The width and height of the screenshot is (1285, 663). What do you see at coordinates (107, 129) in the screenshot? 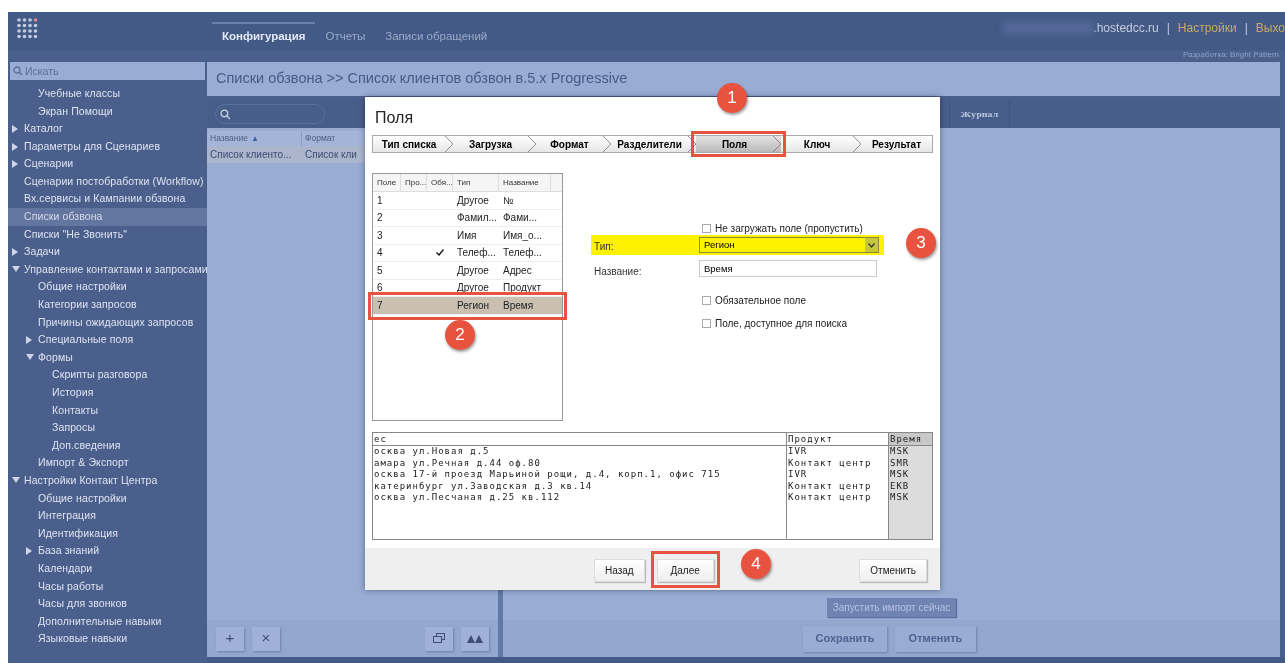
I see `sidebar-item: Каталог` at bounding box center [107, 129].